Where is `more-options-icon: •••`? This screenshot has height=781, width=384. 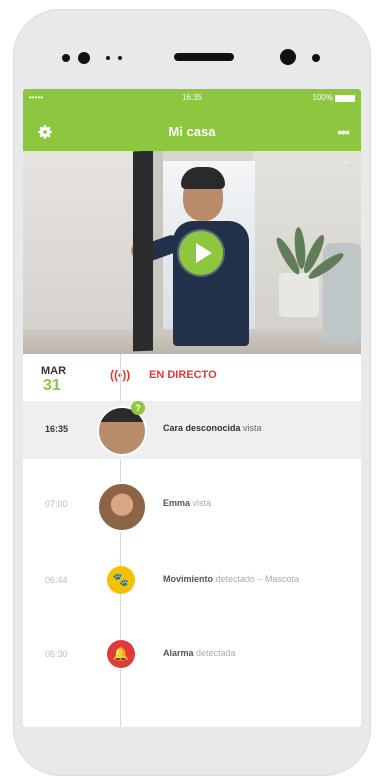 more-options-icon: ••• is located at coordinates (343, 132).